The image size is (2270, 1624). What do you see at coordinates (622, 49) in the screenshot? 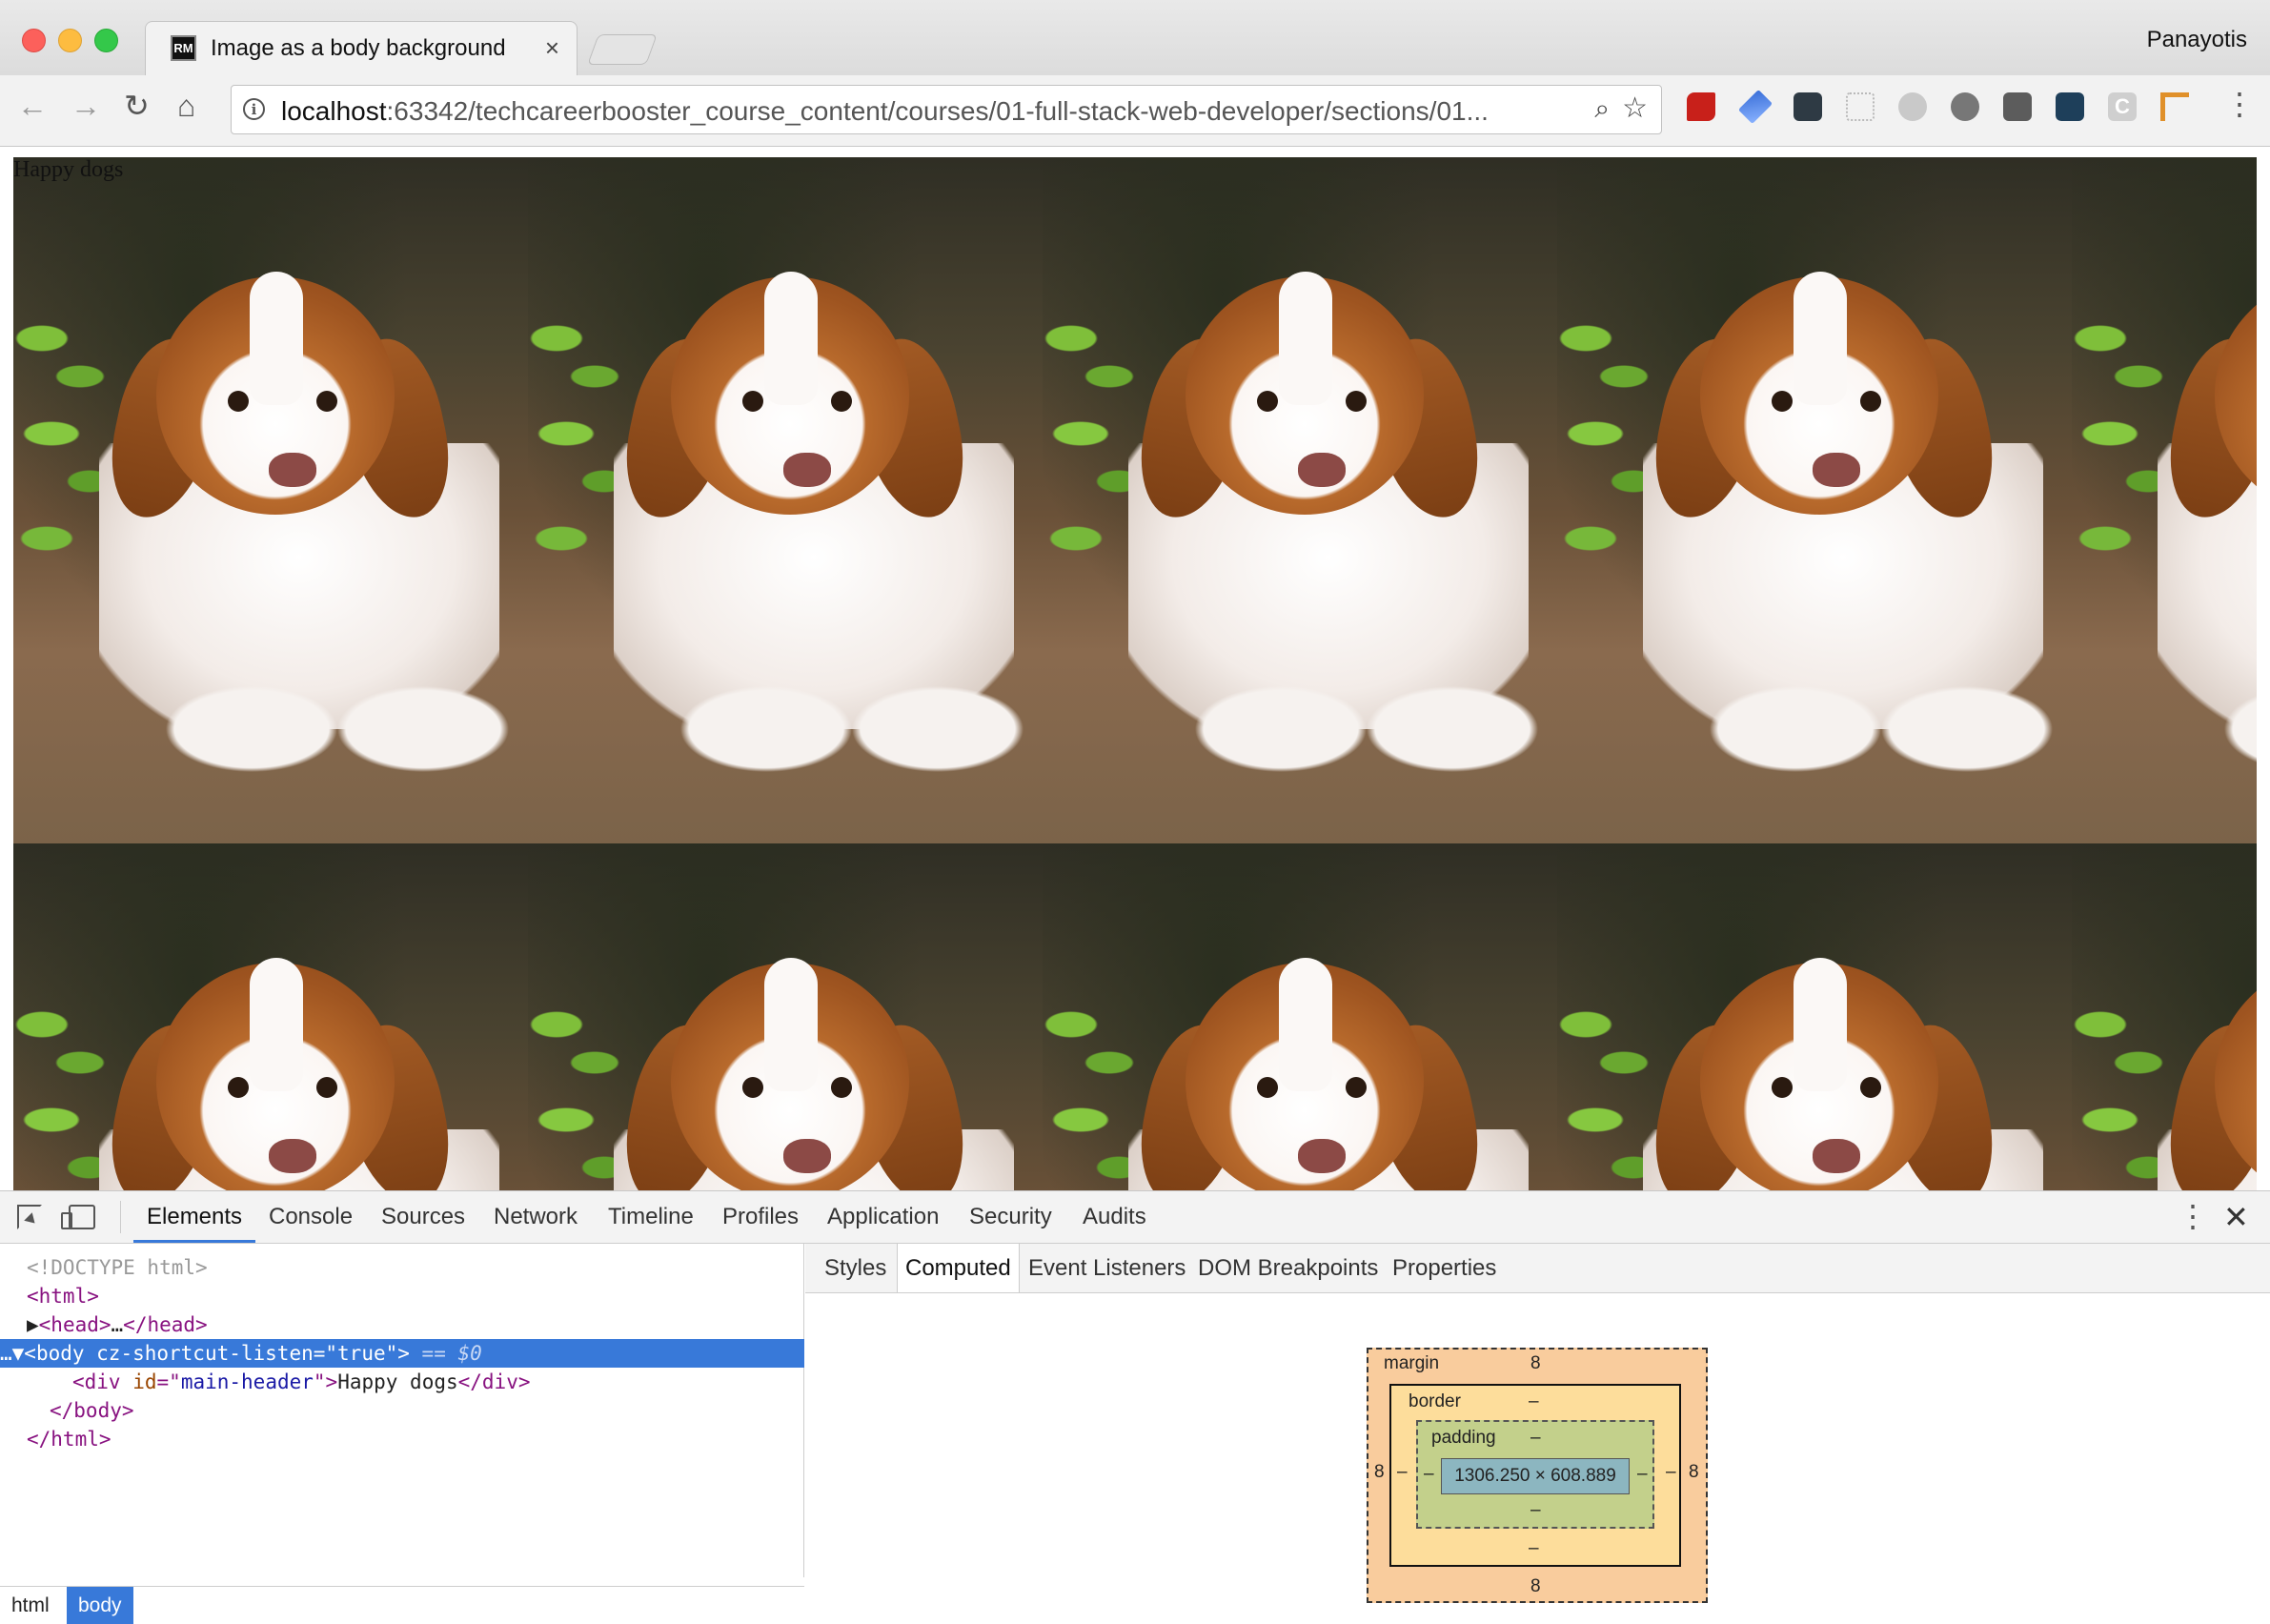
I see `new-tab-button` at bounding box center [622, 49].